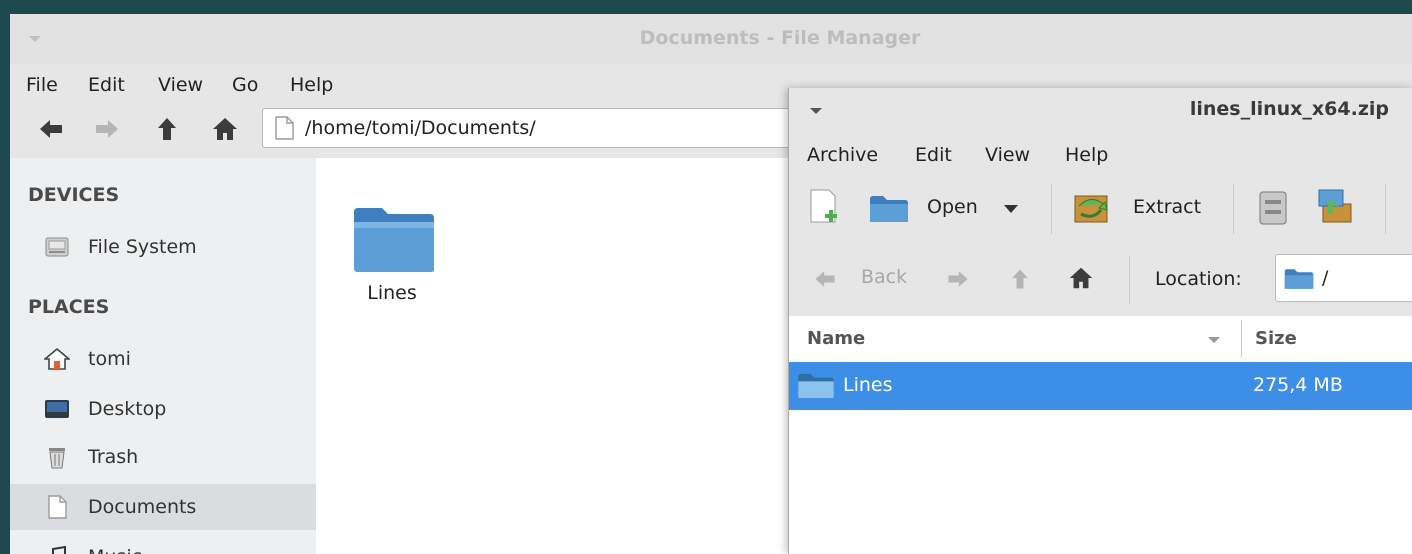 The height and width of the screenshot is (554, 1412). What do you see at coordinates (1343, 278) in the screenshot?
I see `location-field: /` at bounding box center [1343, 278].